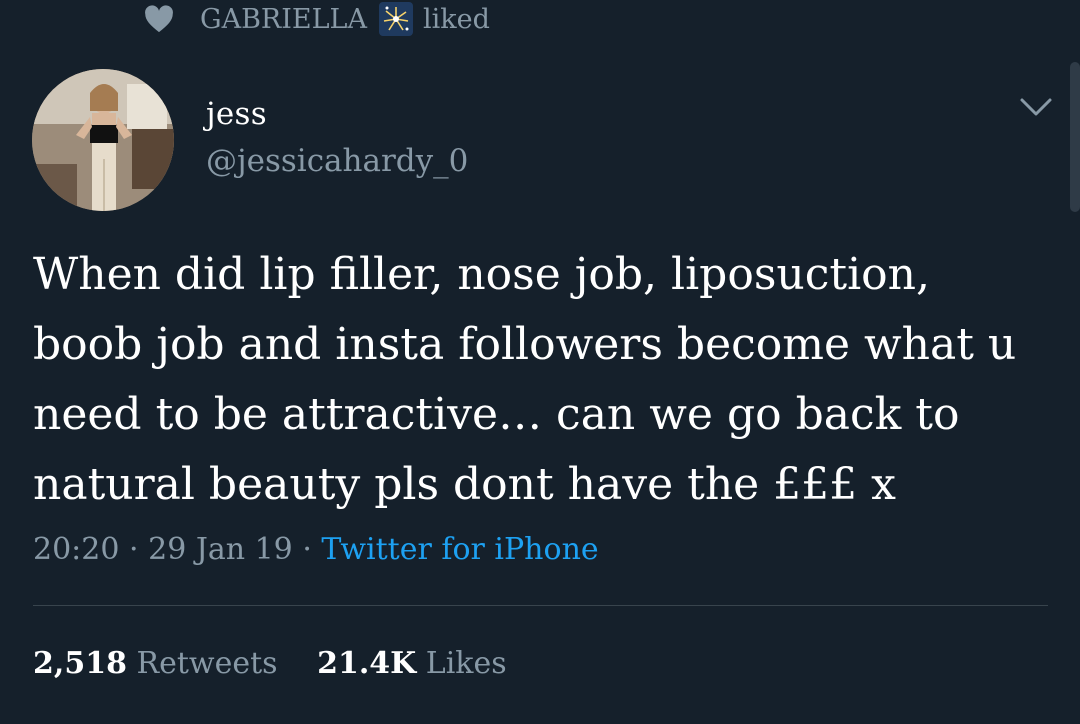 The height and width of the screenshot is (724, 1080). What do you see at coordinates (76, 549) in the screenshot?
I see `tweet-time: 20:20` at bounding box center [76, 549].